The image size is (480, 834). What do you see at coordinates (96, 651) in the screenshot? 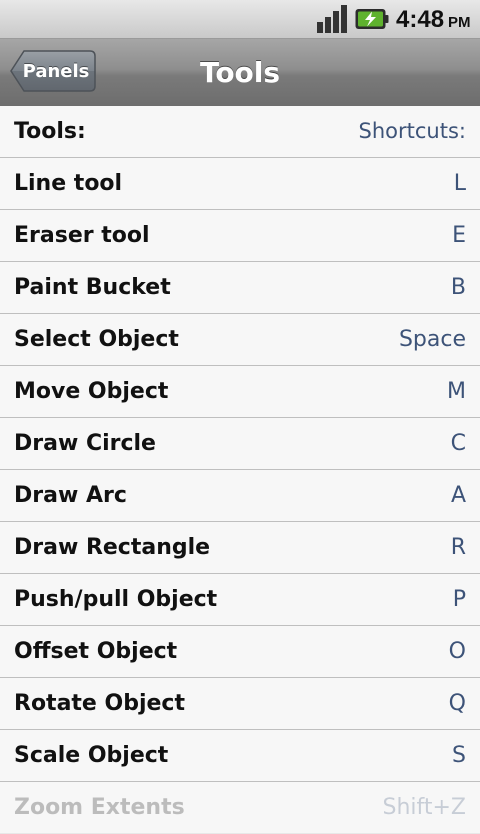
I see `tool-name: Offset Object` at bounding box center [96, 651].